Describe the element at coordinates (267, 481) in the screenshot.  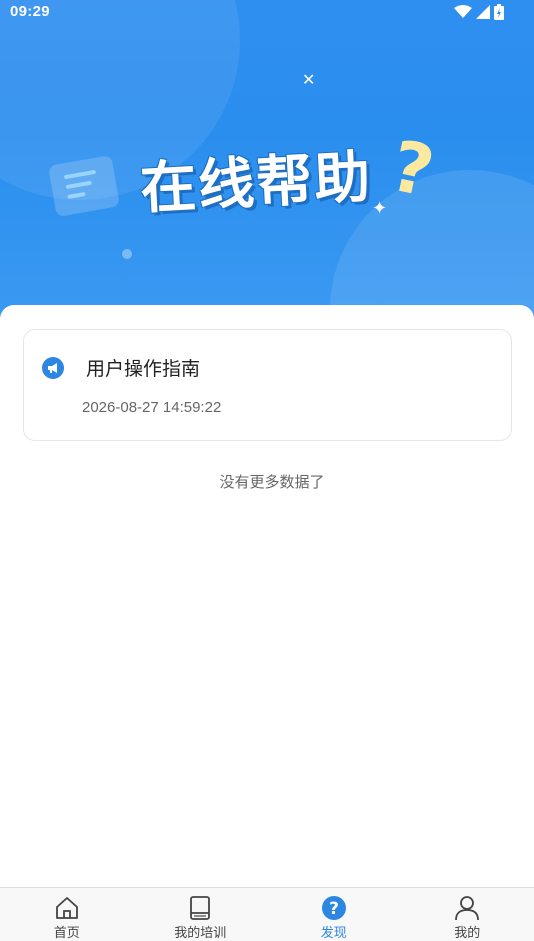
I see `list-end-text: 没有更多数据了` at that location.